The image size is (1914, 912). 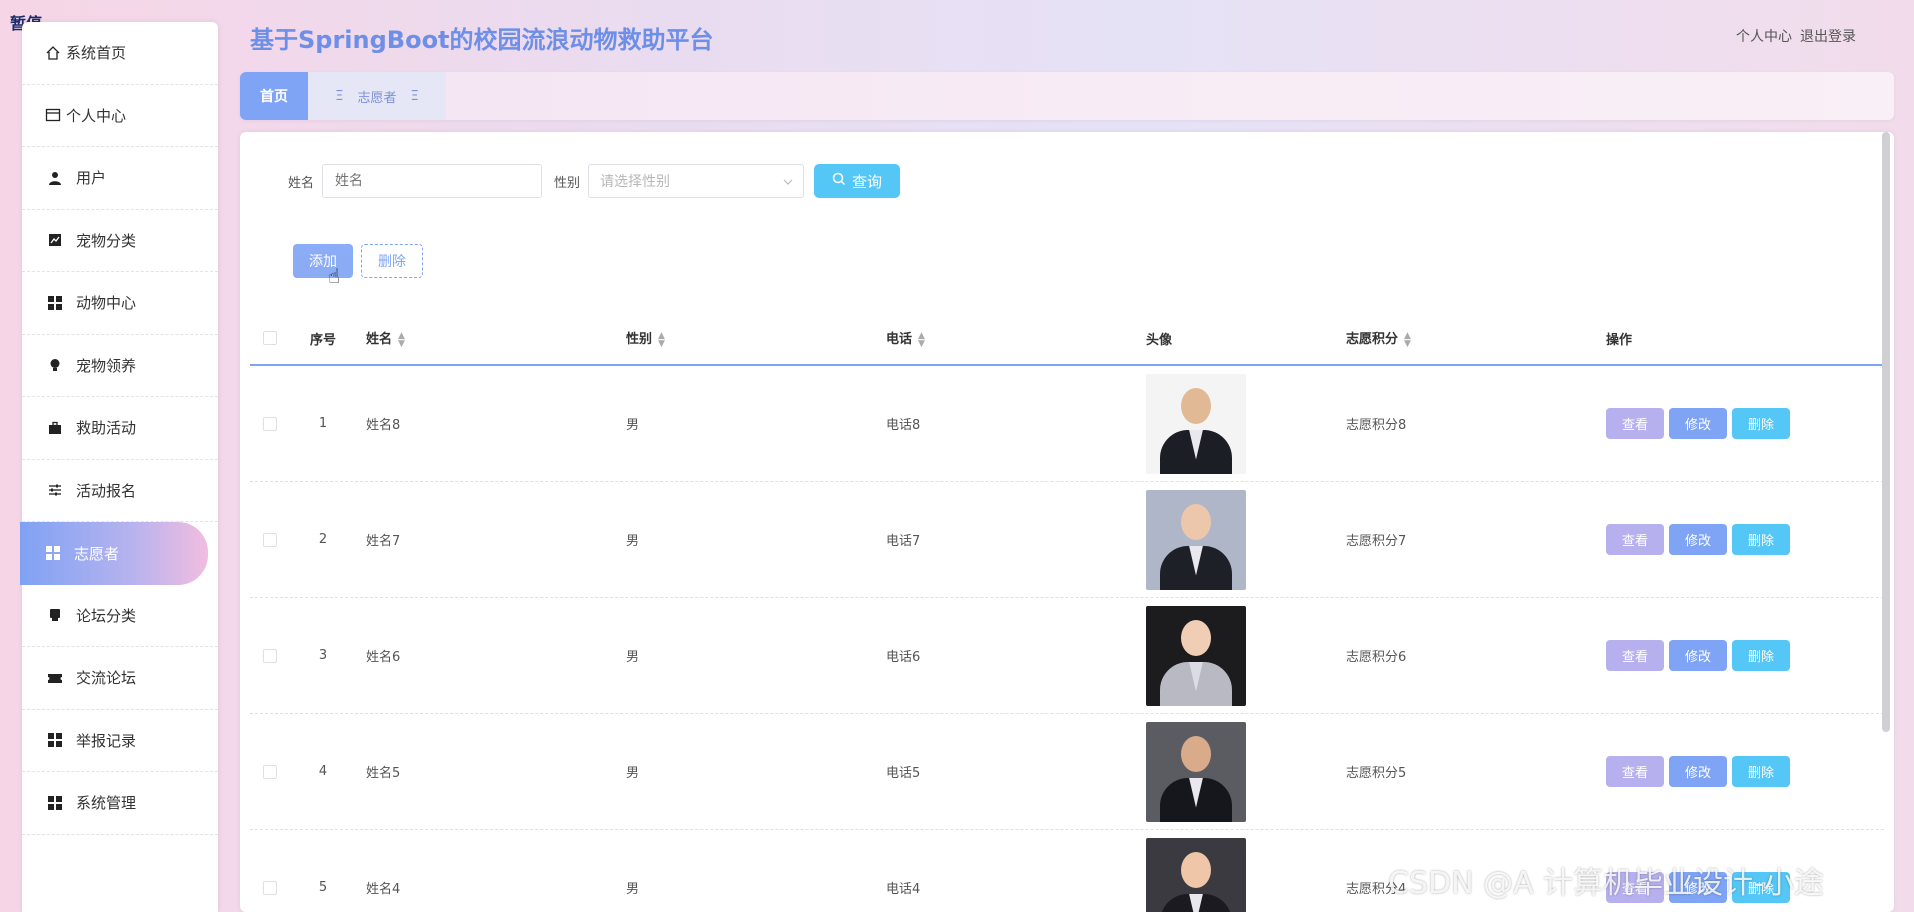 I want to click on row-phone: 电话5, so click(x=903, y=773).